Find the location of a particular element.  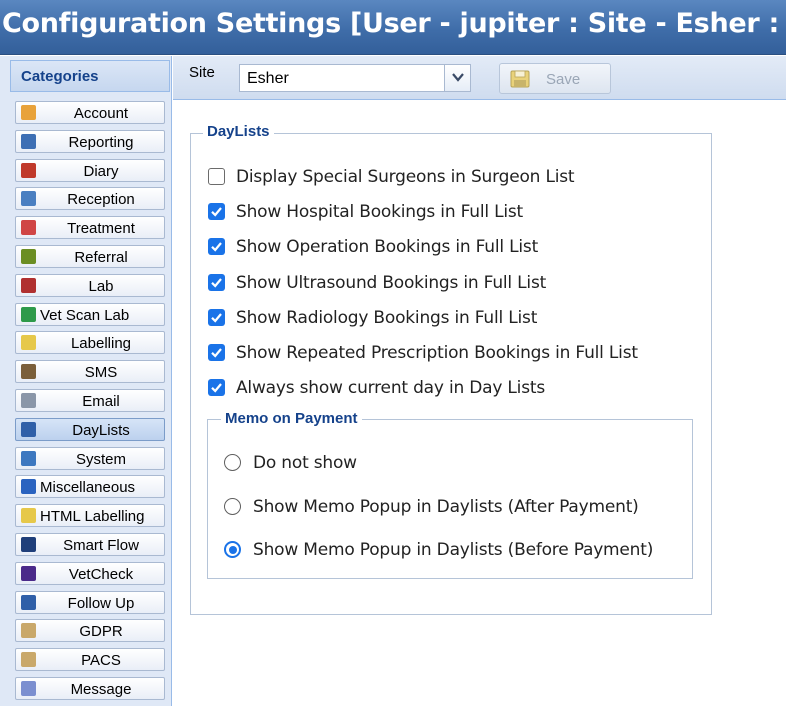

sidebar-item-diary: Diary is located at coordinates (90, 170).